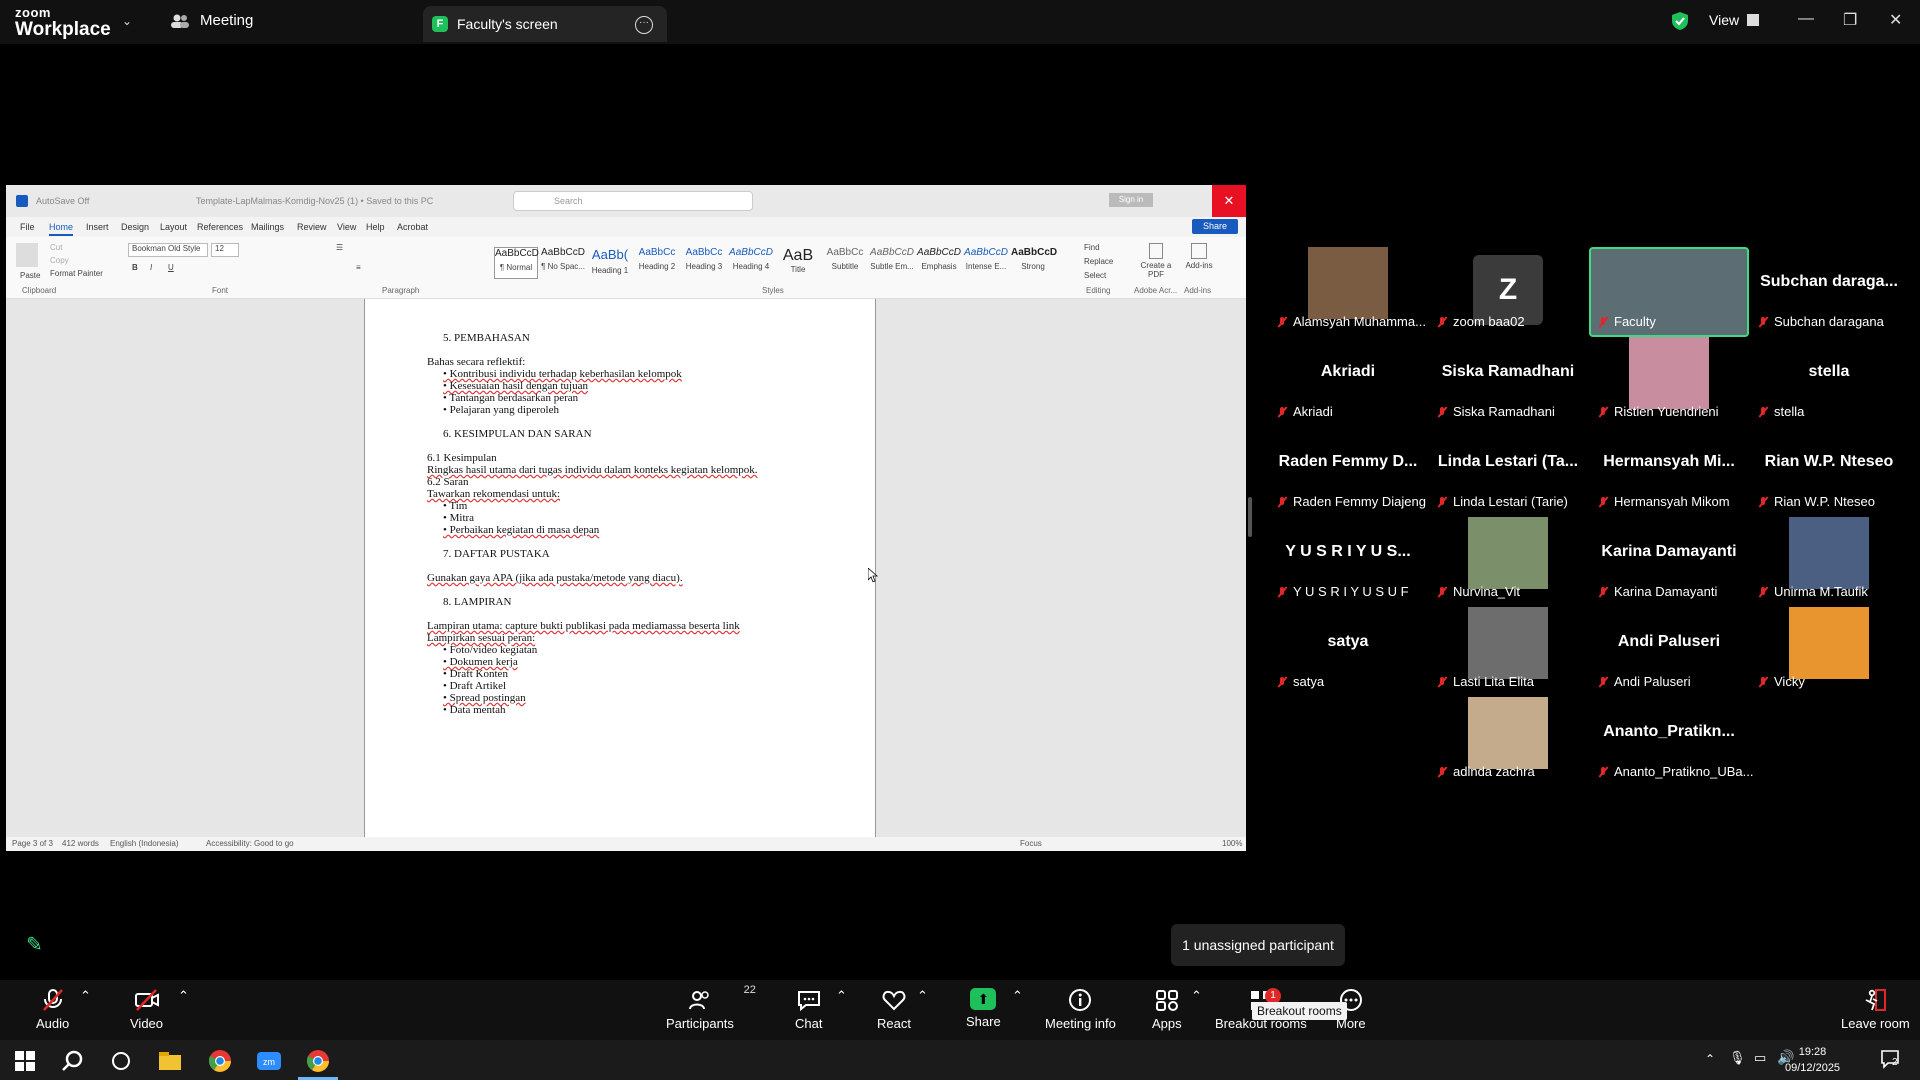 This screenshot has width=1920, height=1080. I want to click on menu-view: View, so click(346, 227).